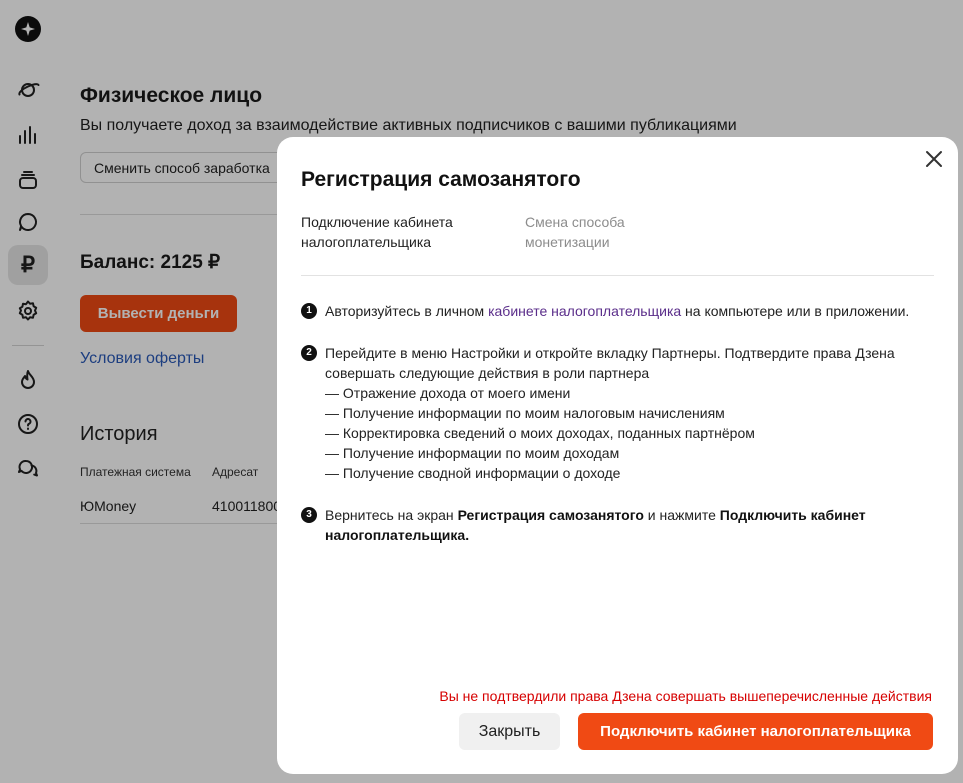  Describe the element at coordinates (473, 473) in the screenshot. I see `permission-item: — Получение сводной информации о доходе` at that location.